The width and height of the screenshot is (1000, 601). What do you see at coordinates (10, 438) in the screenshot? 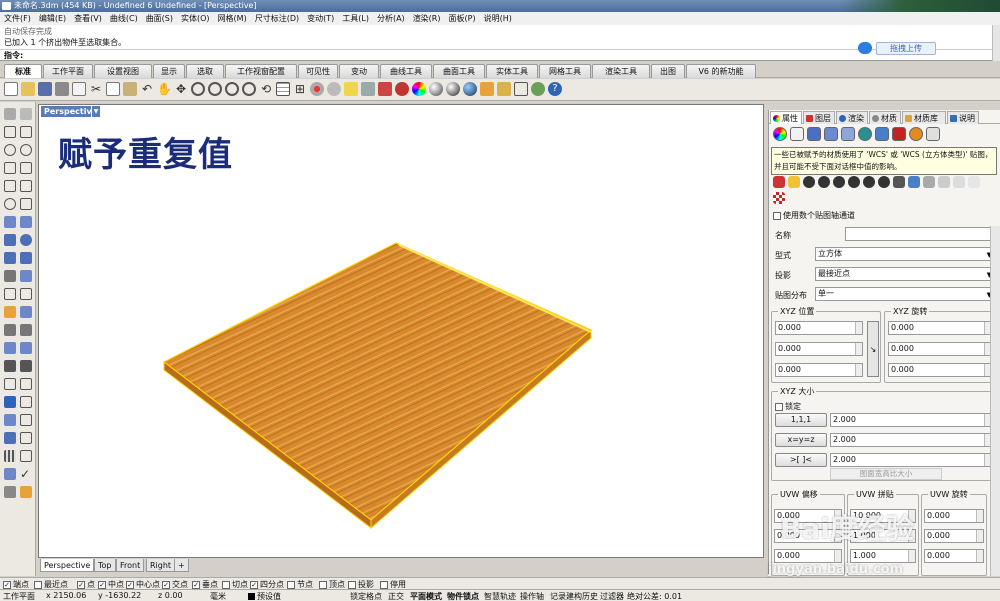
I see `block-icon` at bounding box center [10, 438].